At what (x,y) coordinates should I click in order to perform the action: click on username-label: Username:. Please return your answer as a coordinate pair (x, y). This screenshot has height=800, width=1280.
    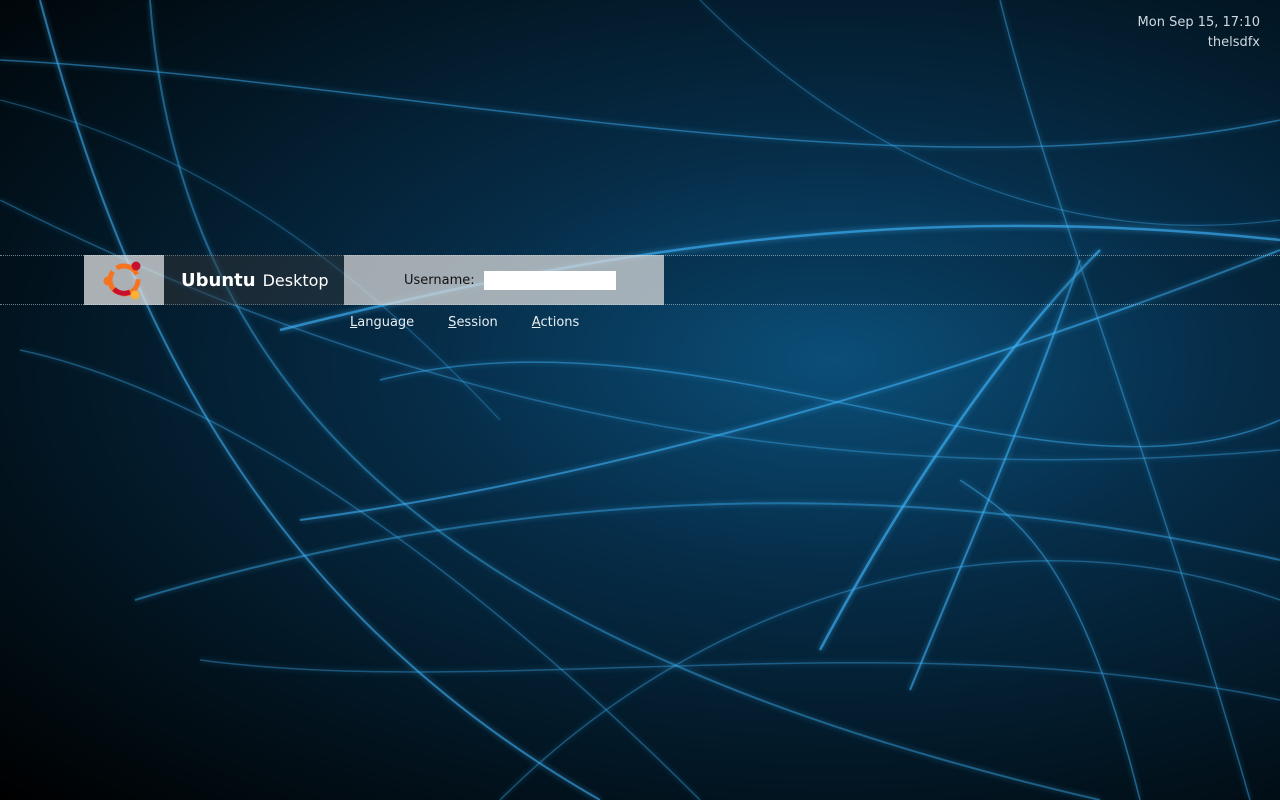
    Looking at the image, I should click on (439, 280).